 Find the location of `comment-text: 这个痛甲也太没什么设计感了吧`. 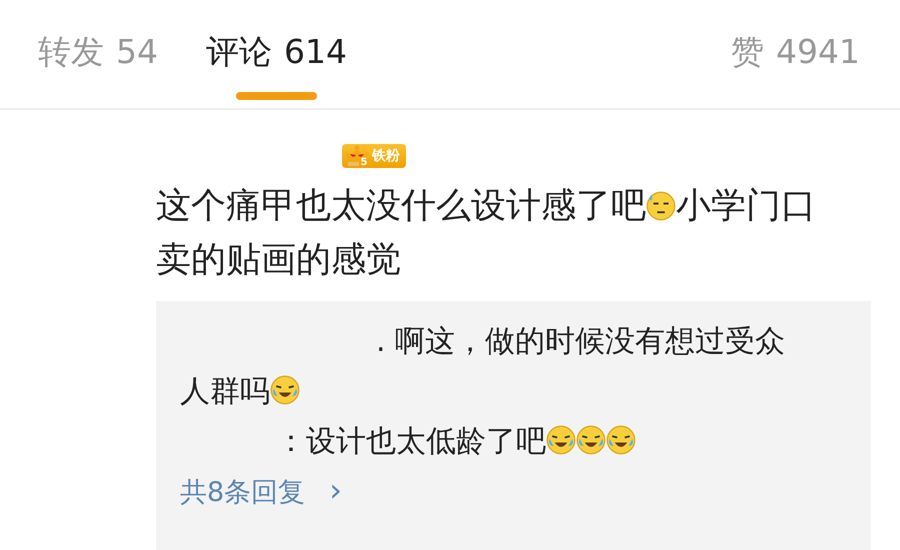

comment-text: 这个痛甲也太没什么设计感了吧 is located at coordinates (401, 206).